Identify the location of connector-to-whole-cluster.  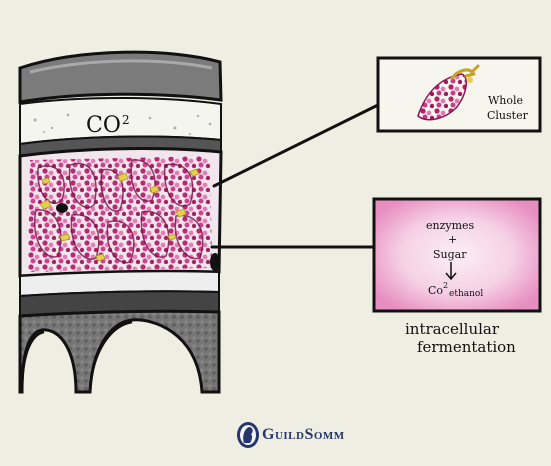
(297, 145).